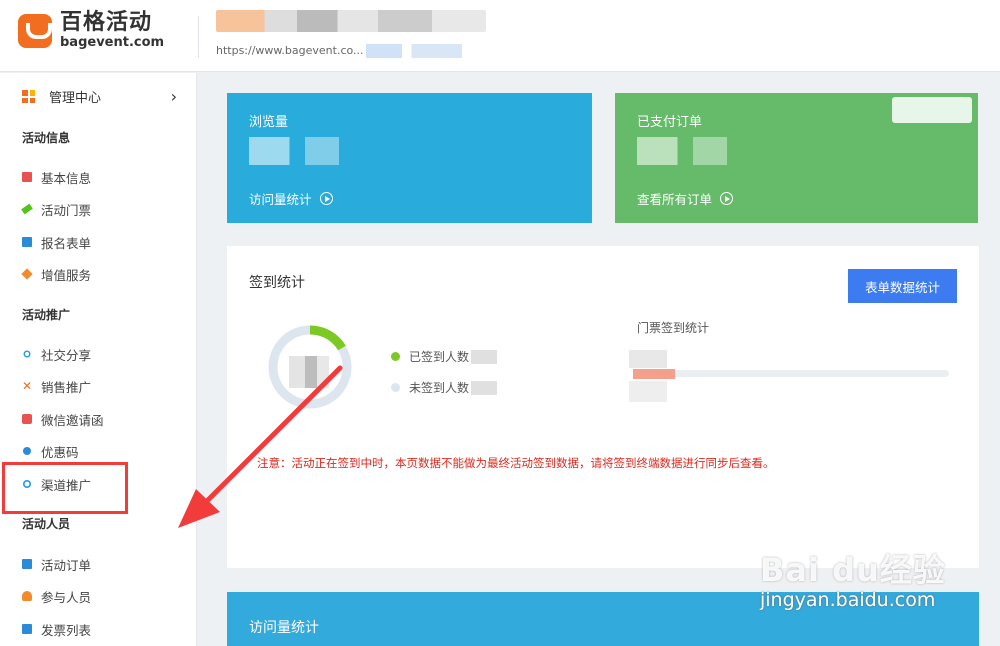  Describe the element at coordinates (848, 600) in the screenshot. I see `watermark-url: jingyan.baidu.com` at that location.